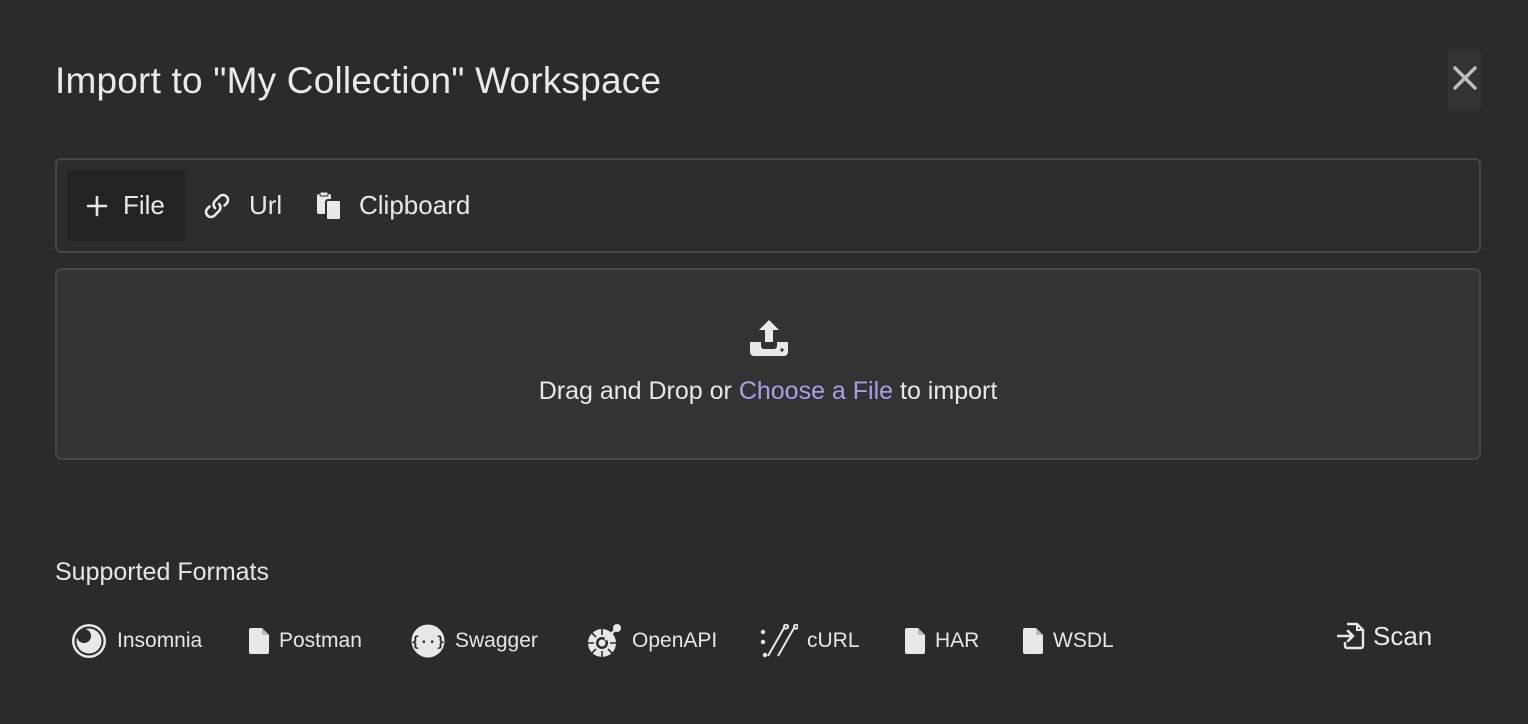 Image resolution: width=1528 pixels, height=724 pixels. I want to click on tab-file-label: File, so click(144, 205).